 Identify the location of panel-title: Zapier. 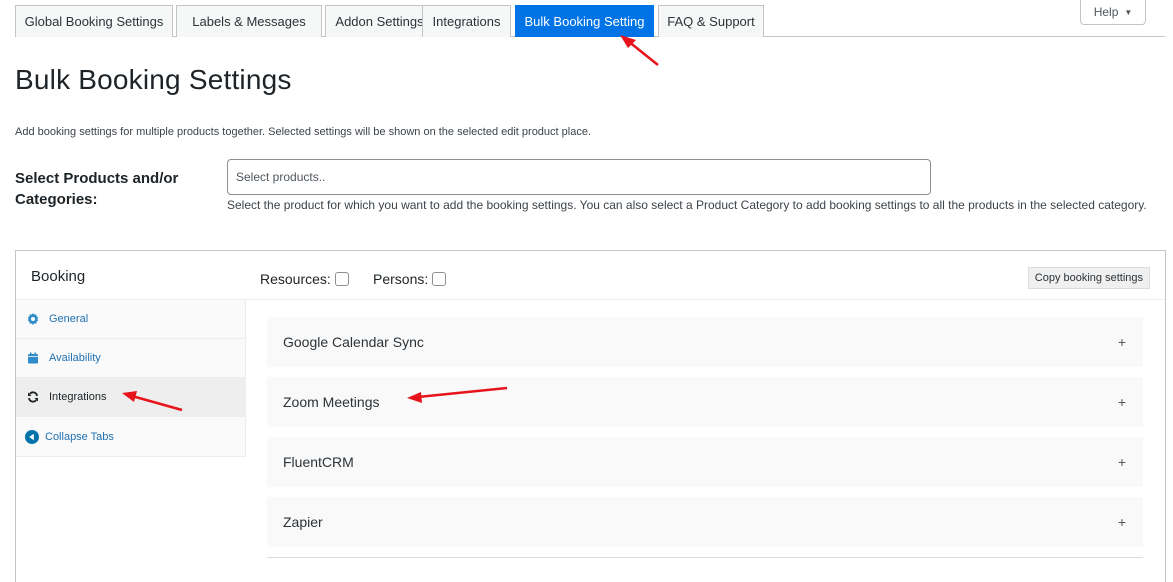
(303, 522).